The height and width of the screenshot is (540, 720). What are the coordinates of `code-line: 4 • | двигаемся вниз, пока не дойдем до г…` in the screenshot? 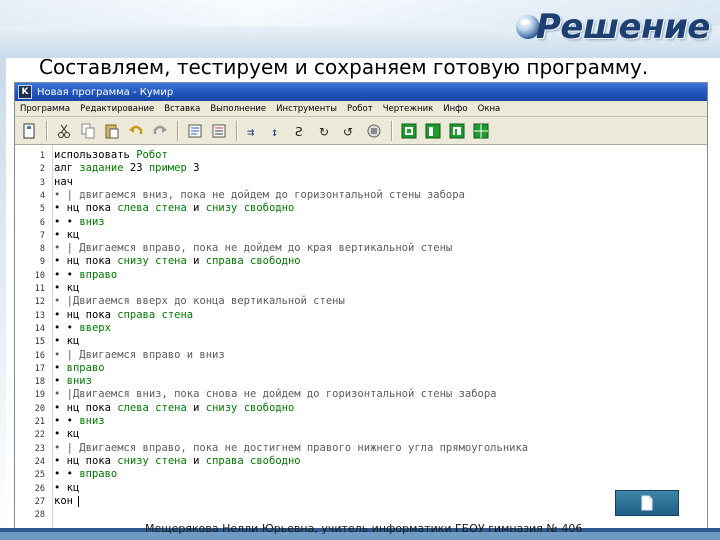 It's located at (361, 195).